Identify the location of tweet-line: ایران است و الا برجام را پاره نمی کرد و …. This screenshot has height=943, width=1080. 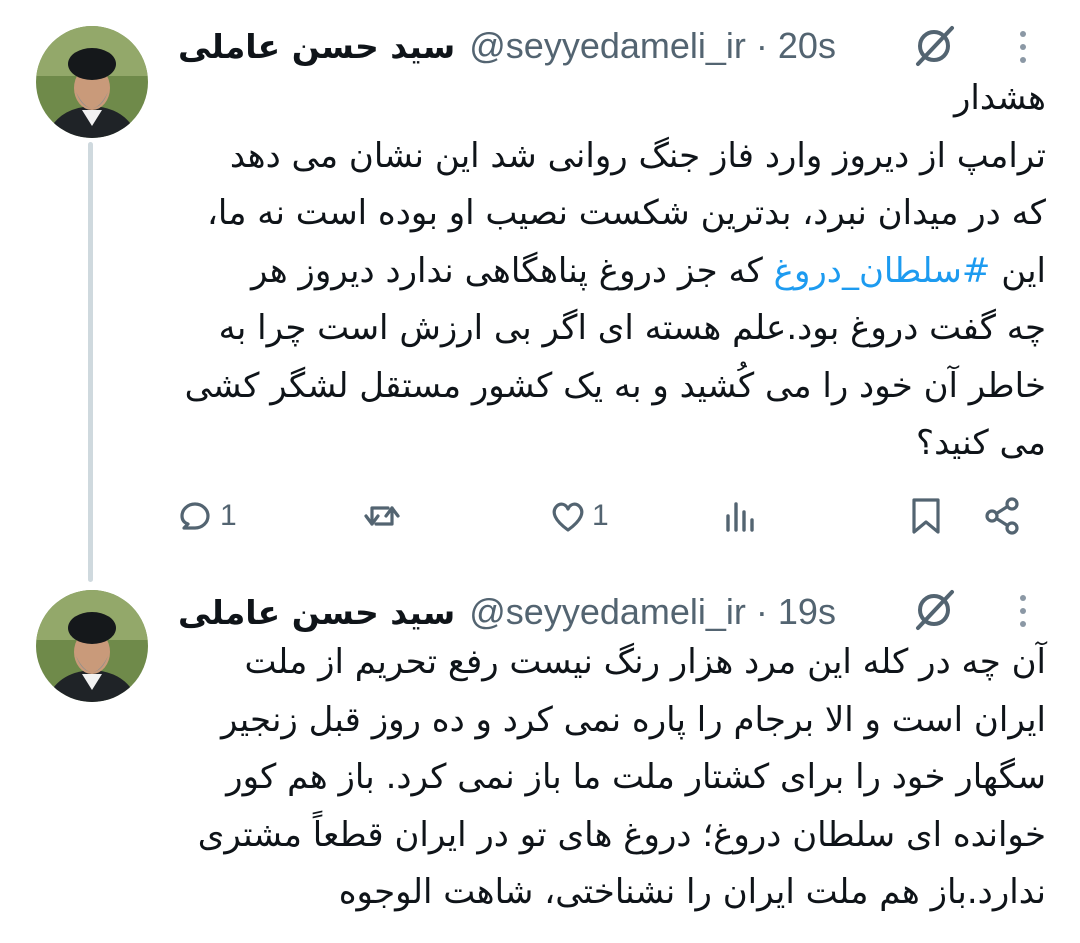
(633, 719).